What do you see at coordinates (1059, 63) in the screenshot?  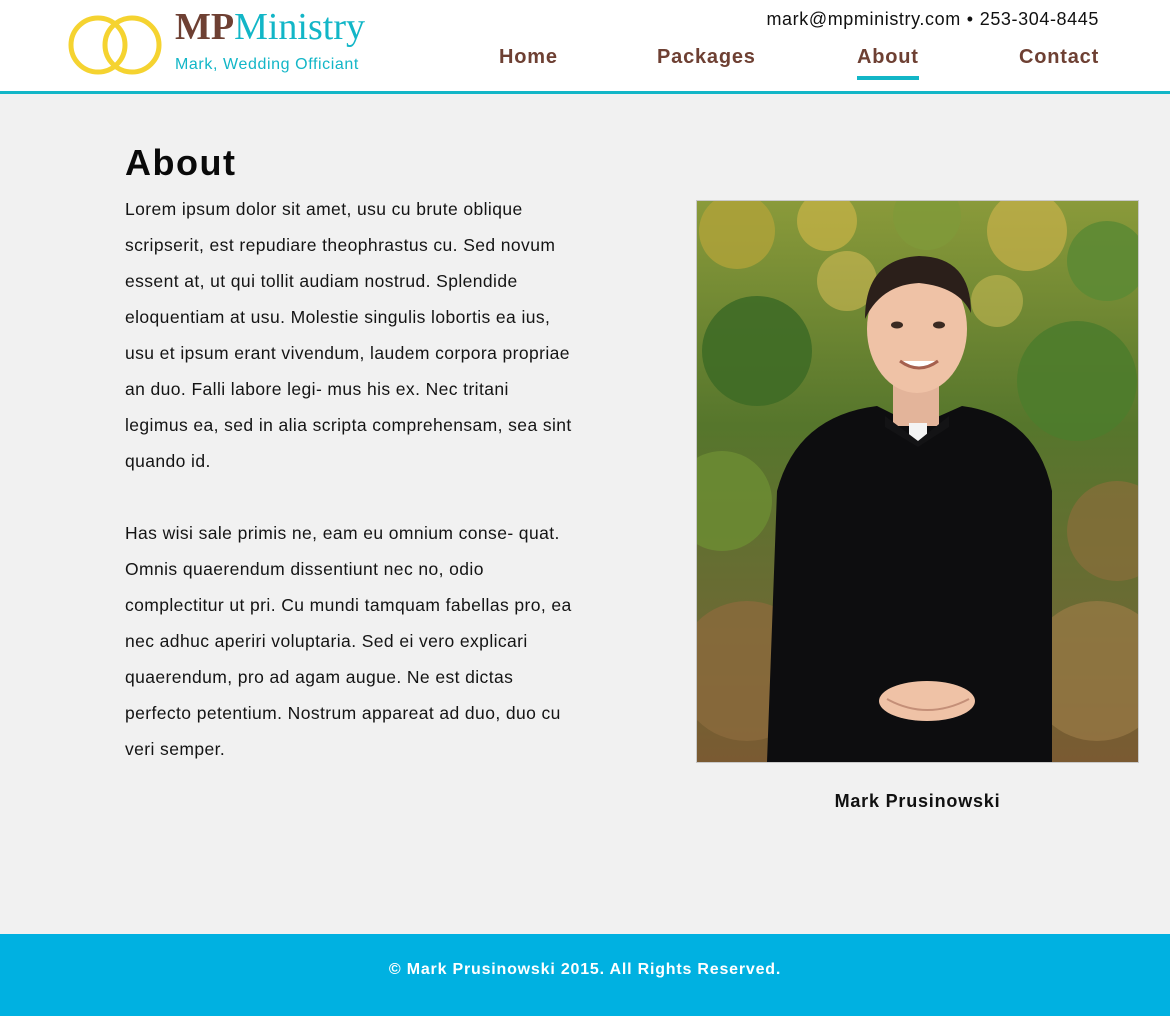 I see `nav-item-contact: Contact` at bounding box center [1059, 63].